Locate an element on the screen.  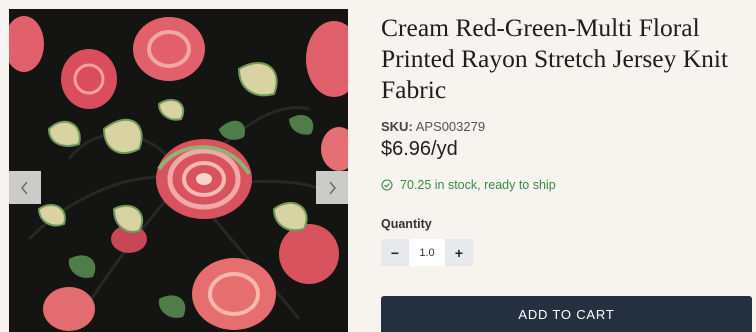
product-sku: SKU: APS003279 is located at coordinates (433, 126).